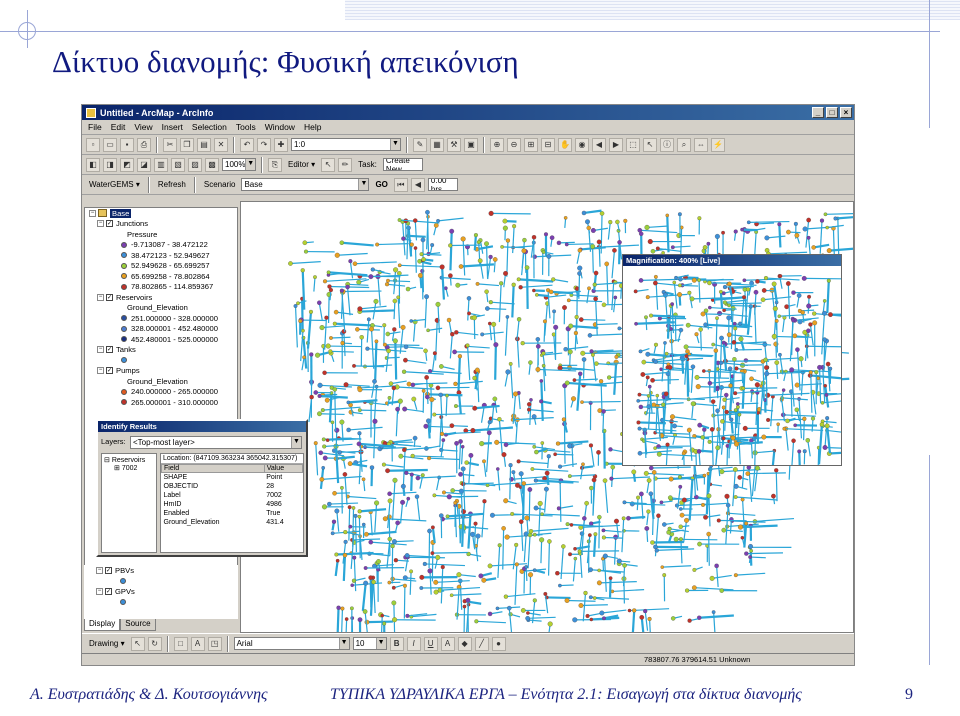  Describe the element at coordinates (420, 144) in the screenshot. I see `editor-toolbar-icon: ✎` at that location.